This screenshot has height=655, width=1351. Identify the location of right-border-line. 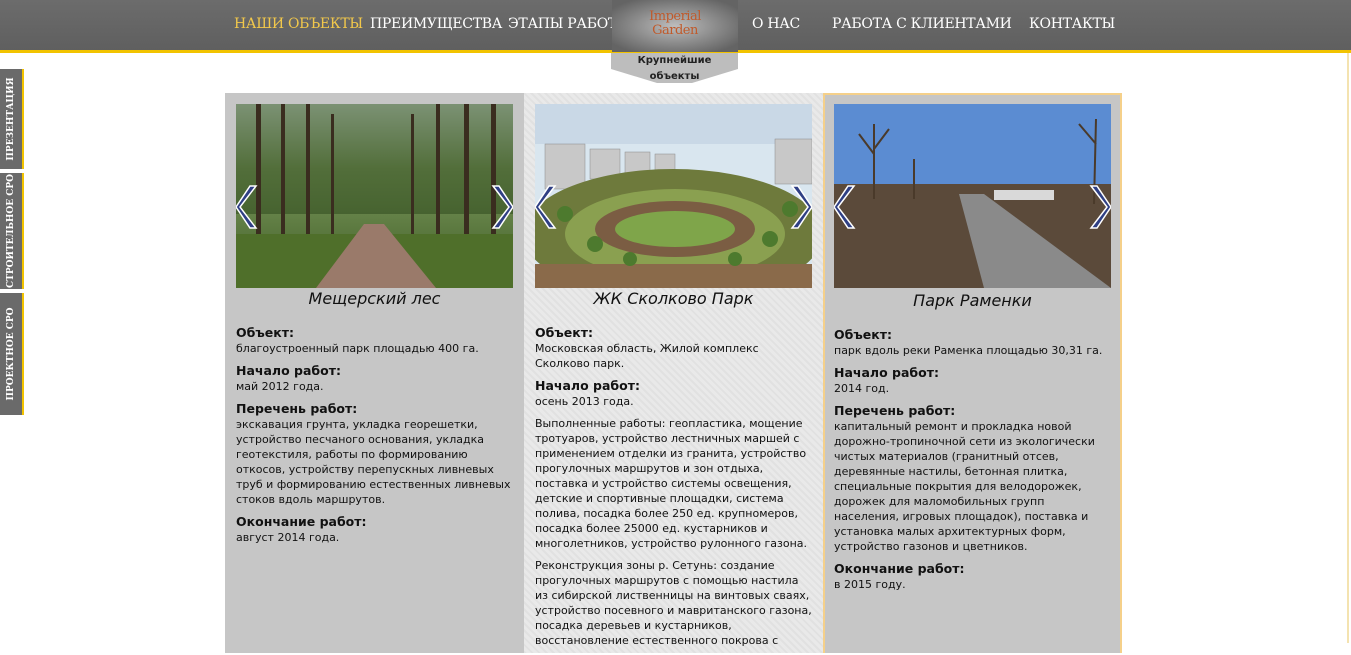
(1348, 348).